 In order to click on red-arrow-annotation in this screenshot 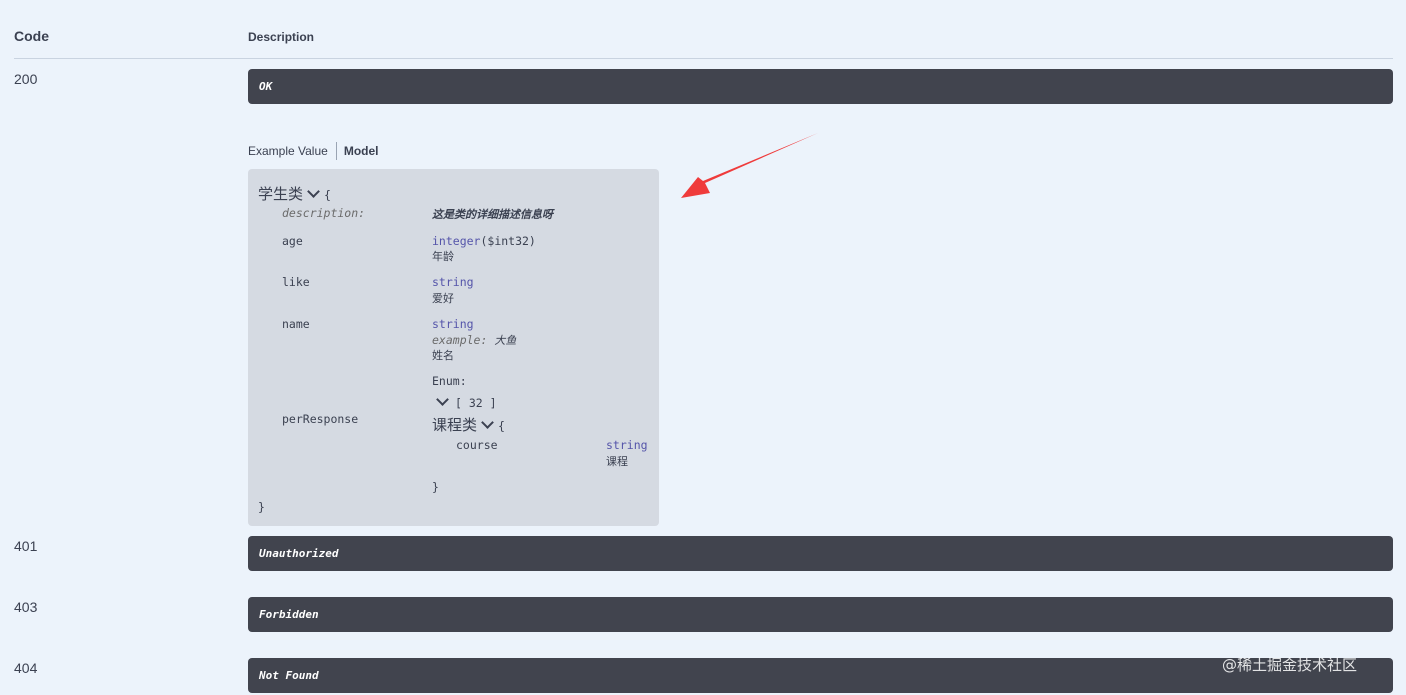, I will do `click(749, 165)`.